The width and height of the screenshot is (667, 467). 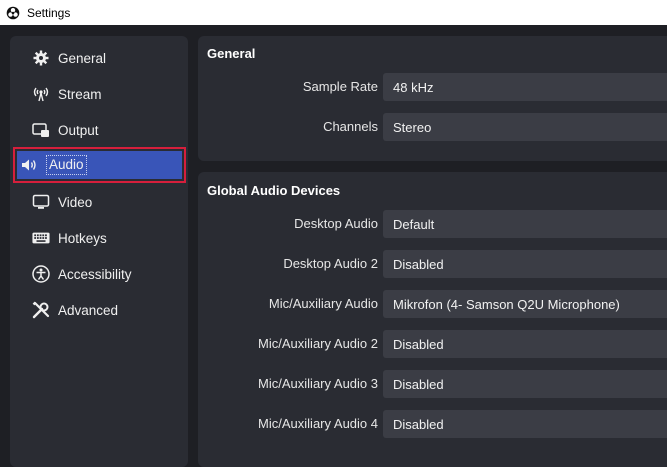 I want to click on sidebar-item-label: Video, so click(x=75, y=202).